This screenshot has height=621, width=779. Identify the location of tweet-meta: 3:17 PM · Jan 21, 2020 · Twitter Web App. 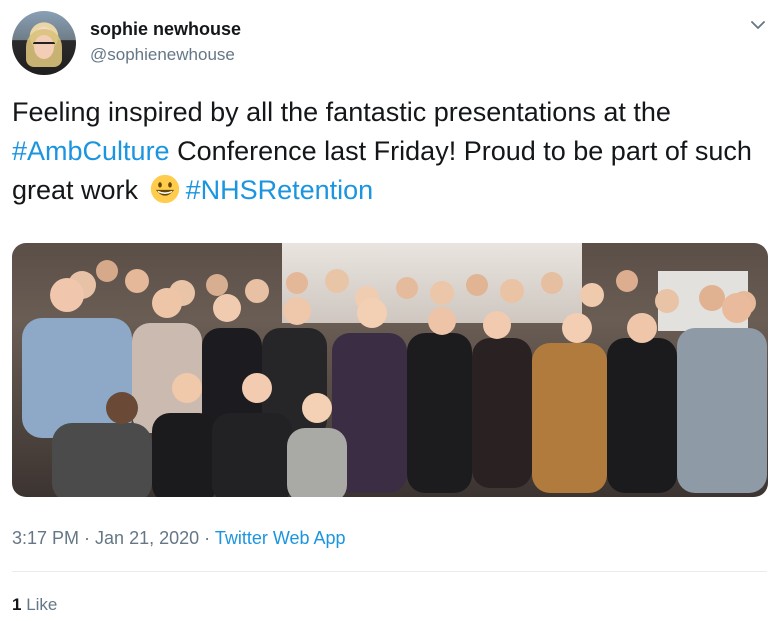
(179, 538).